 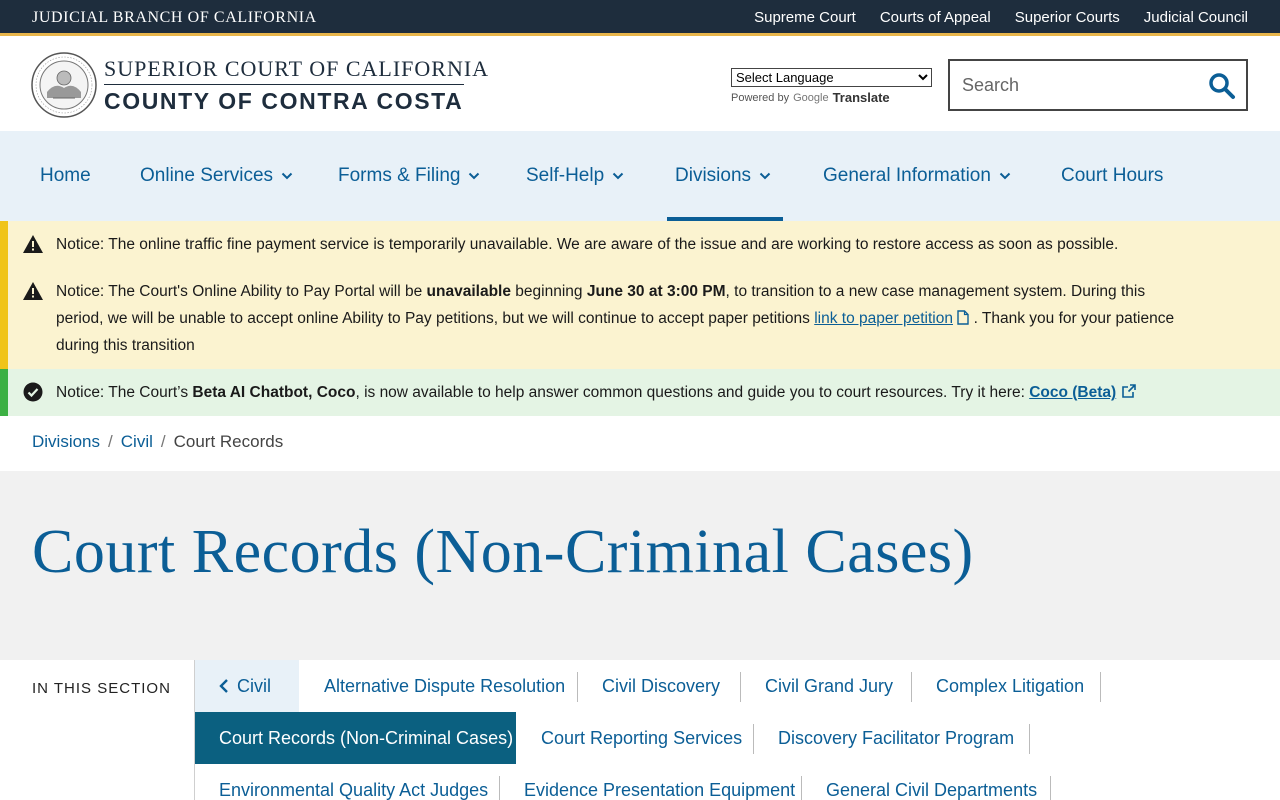 What do you see at coordinates (355, 738) in the screenshot?
I see `section-link-court-records: Court Records (Non-Criminal Cases)` at bounding box center [355, 738].